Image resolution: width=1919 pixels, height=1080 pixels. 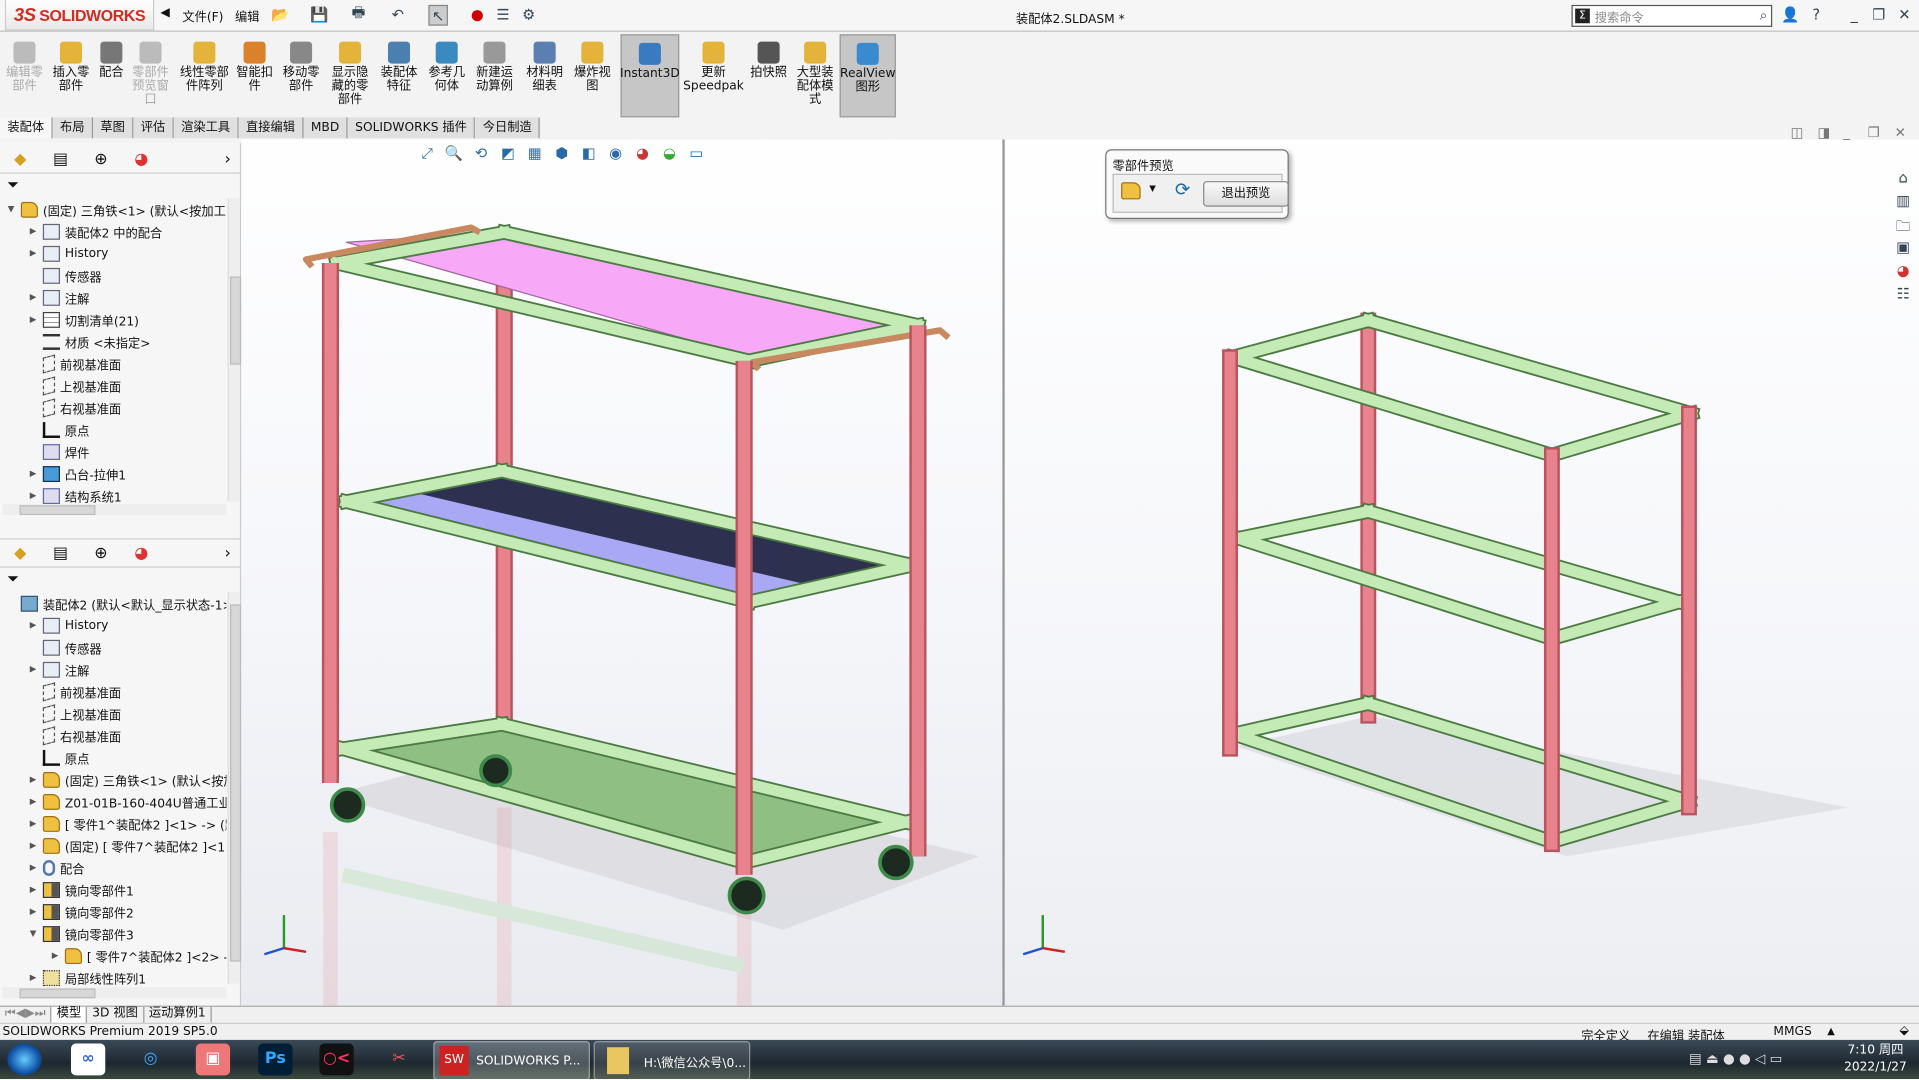 What do you see at coordinates (1823, 133) in the screenshot?
I see `viewport-split-icon: ◨` at bounding box center [1823, 133].